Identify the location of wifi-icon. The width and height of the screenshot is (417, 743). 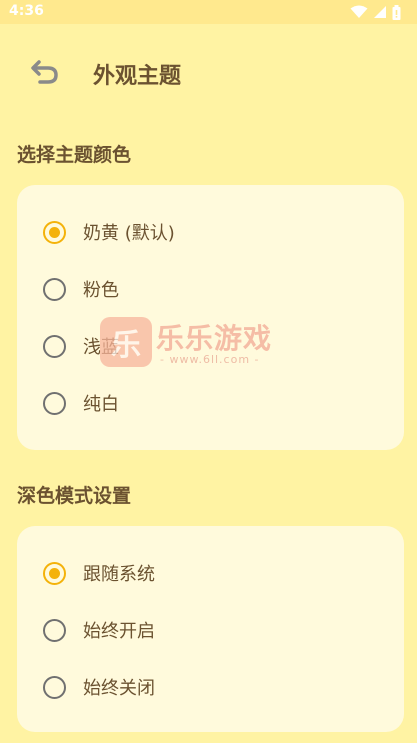
(359, 11).